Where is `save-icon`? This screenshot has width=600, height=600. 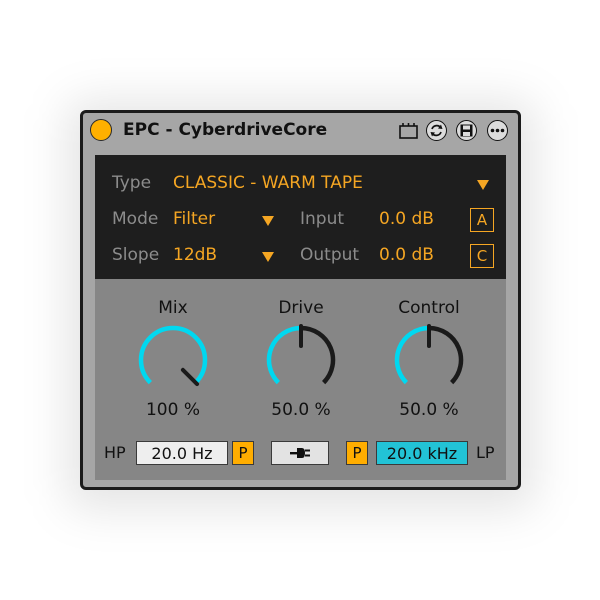 save-icon is located at coordinates (466, 130).